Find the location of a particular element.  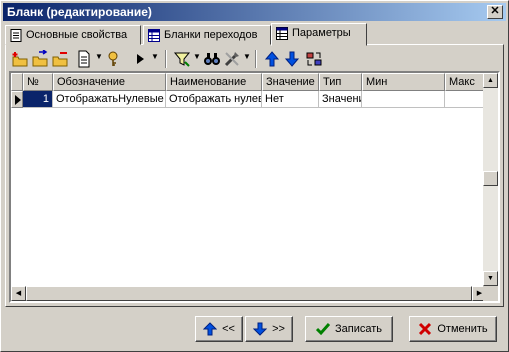

horizontal-scrollbar: ◀ ▶ is located at coordinates (249, 293).